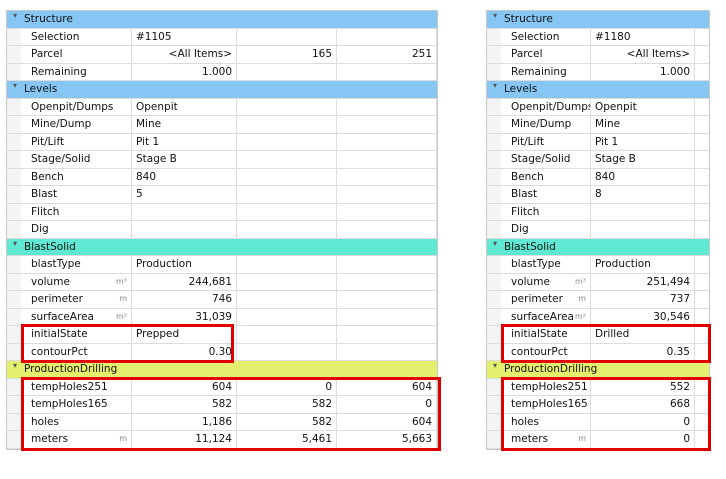 This screenshot has width=726, height=479. I want to click on property-row-blast: Blast 5, so click(222, 195).